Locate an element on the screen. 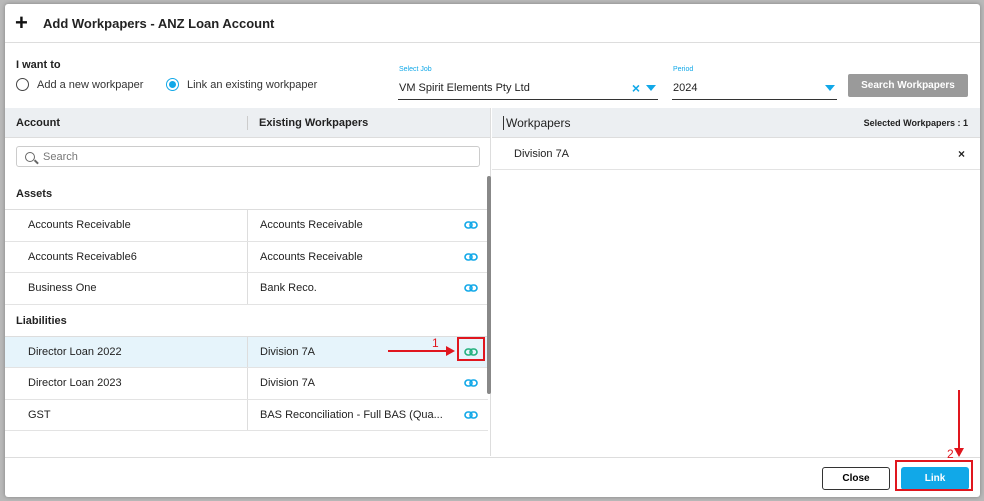 Image resolution: width=984 pixels, height=501 pixels. table-row-selected: Director Loan 2022 Division 7A is located at coordinates (246, 352).